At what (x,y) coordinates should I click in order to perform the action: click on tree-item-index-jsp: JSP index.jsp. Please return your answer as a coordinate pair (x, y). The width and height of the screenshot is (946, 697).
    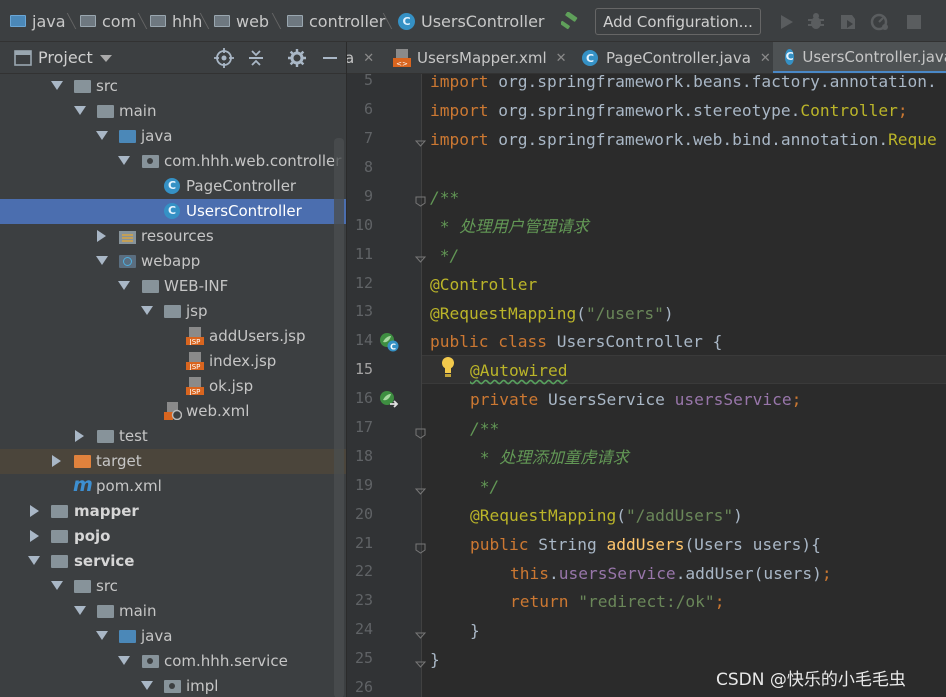
    Looking at the image, I should click on (173, 361).